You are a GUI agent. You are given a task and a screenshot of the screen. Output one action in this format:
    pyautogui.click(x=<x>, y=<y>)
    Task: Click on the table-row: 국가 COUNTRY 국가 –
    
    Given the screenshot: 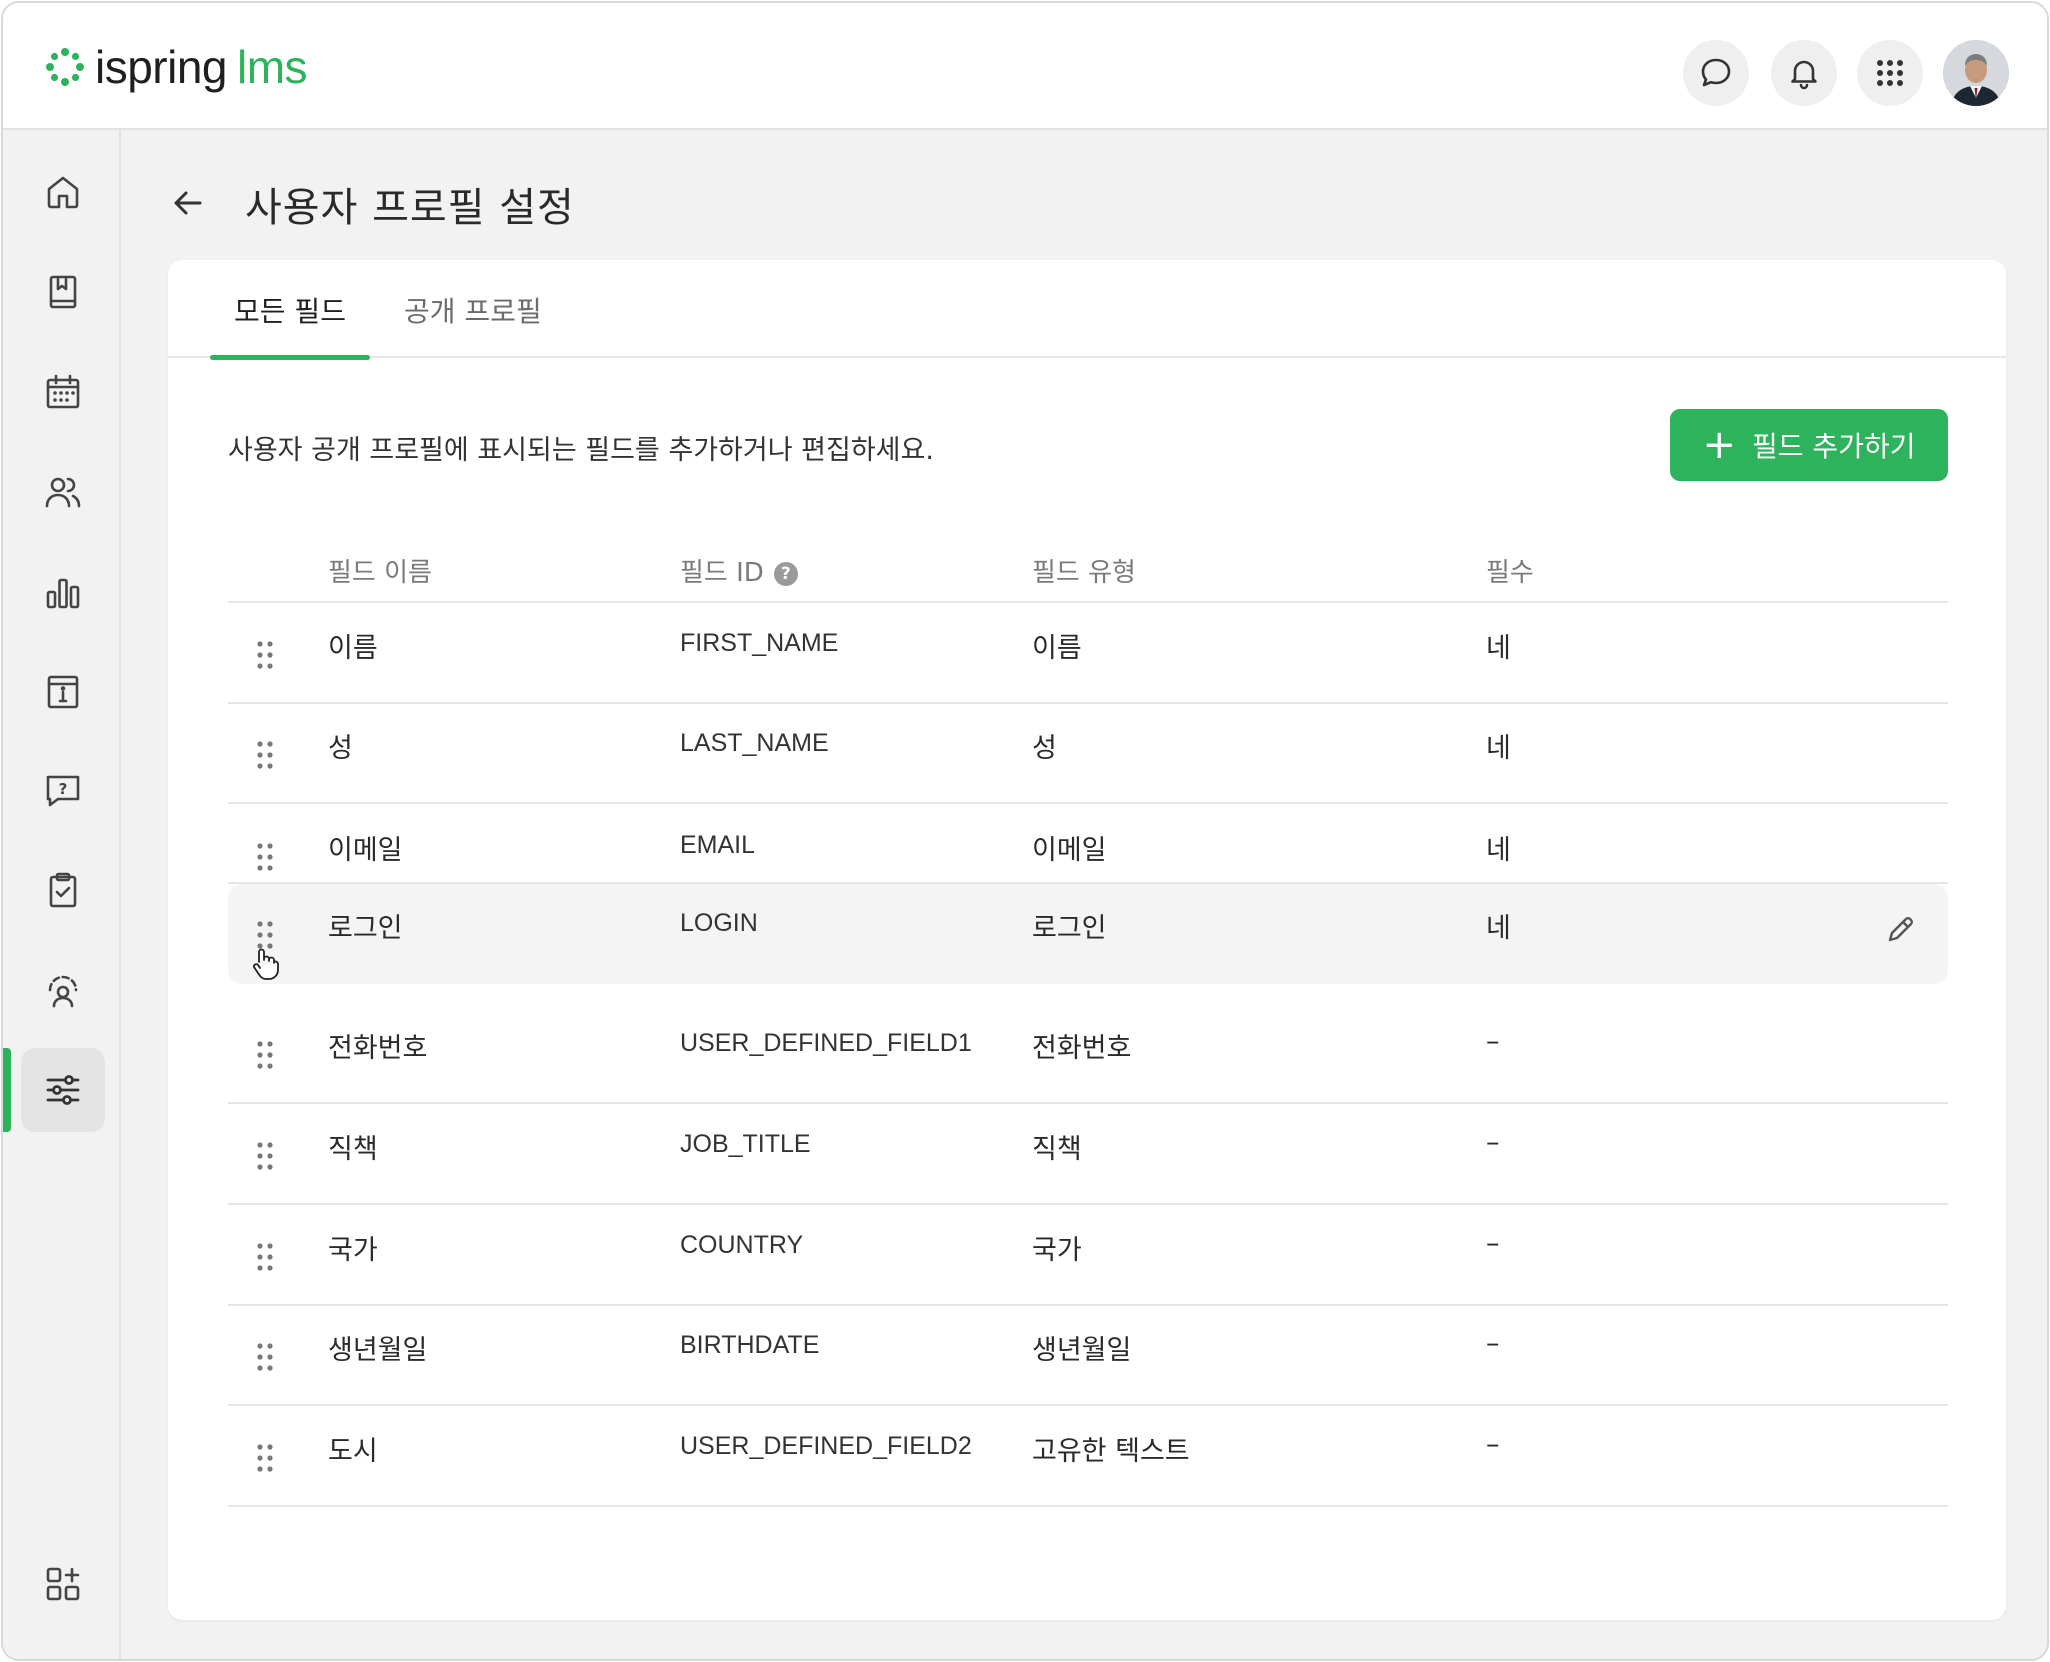 What is the action you would take?
    pyautogui.click(x=1088, y=1256)
    